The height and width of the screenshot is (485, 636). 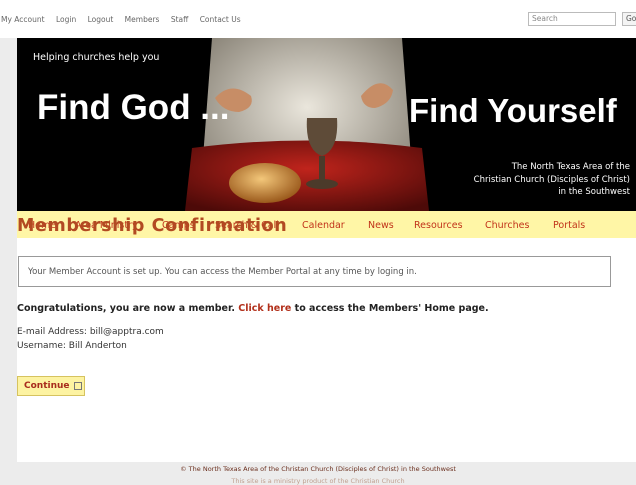 What do you see at coordinates (513, 110) in the screenshot?
I see `banner-headline-right: Find Yourself` at bounding box center [513, 110].